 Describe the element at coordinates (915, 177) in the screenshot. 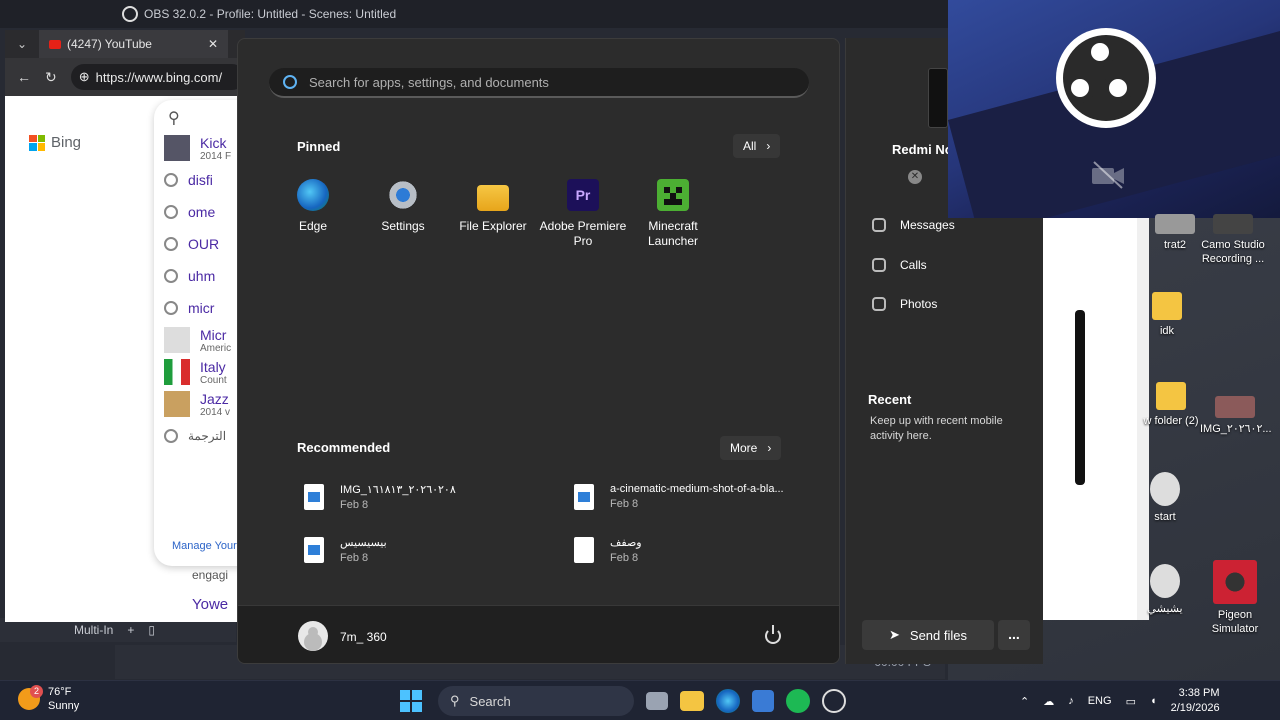

I see `disconnect-icon: ✕` at that location.